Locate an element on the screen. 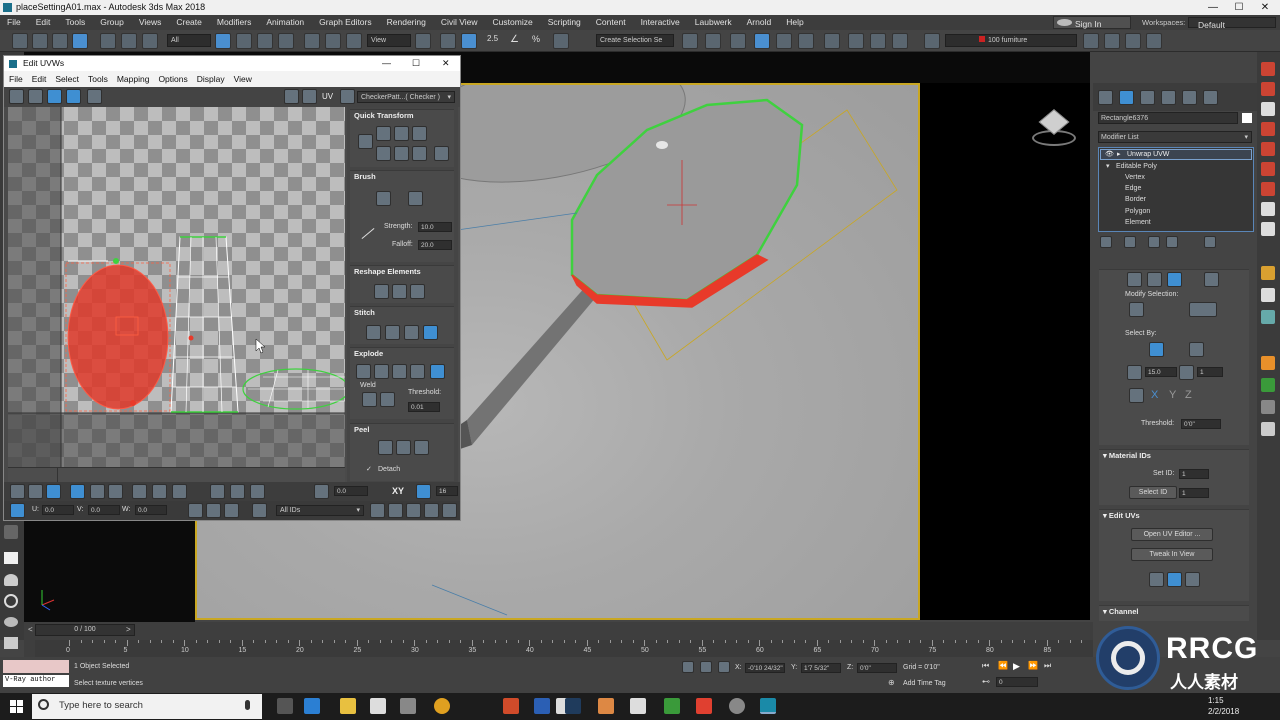 The width and height of the screenshot is (1280, 720). stack-item-unwrap-uvw: 👁 ▸ Unwrap UVW is located at coordinates (1176, 154).